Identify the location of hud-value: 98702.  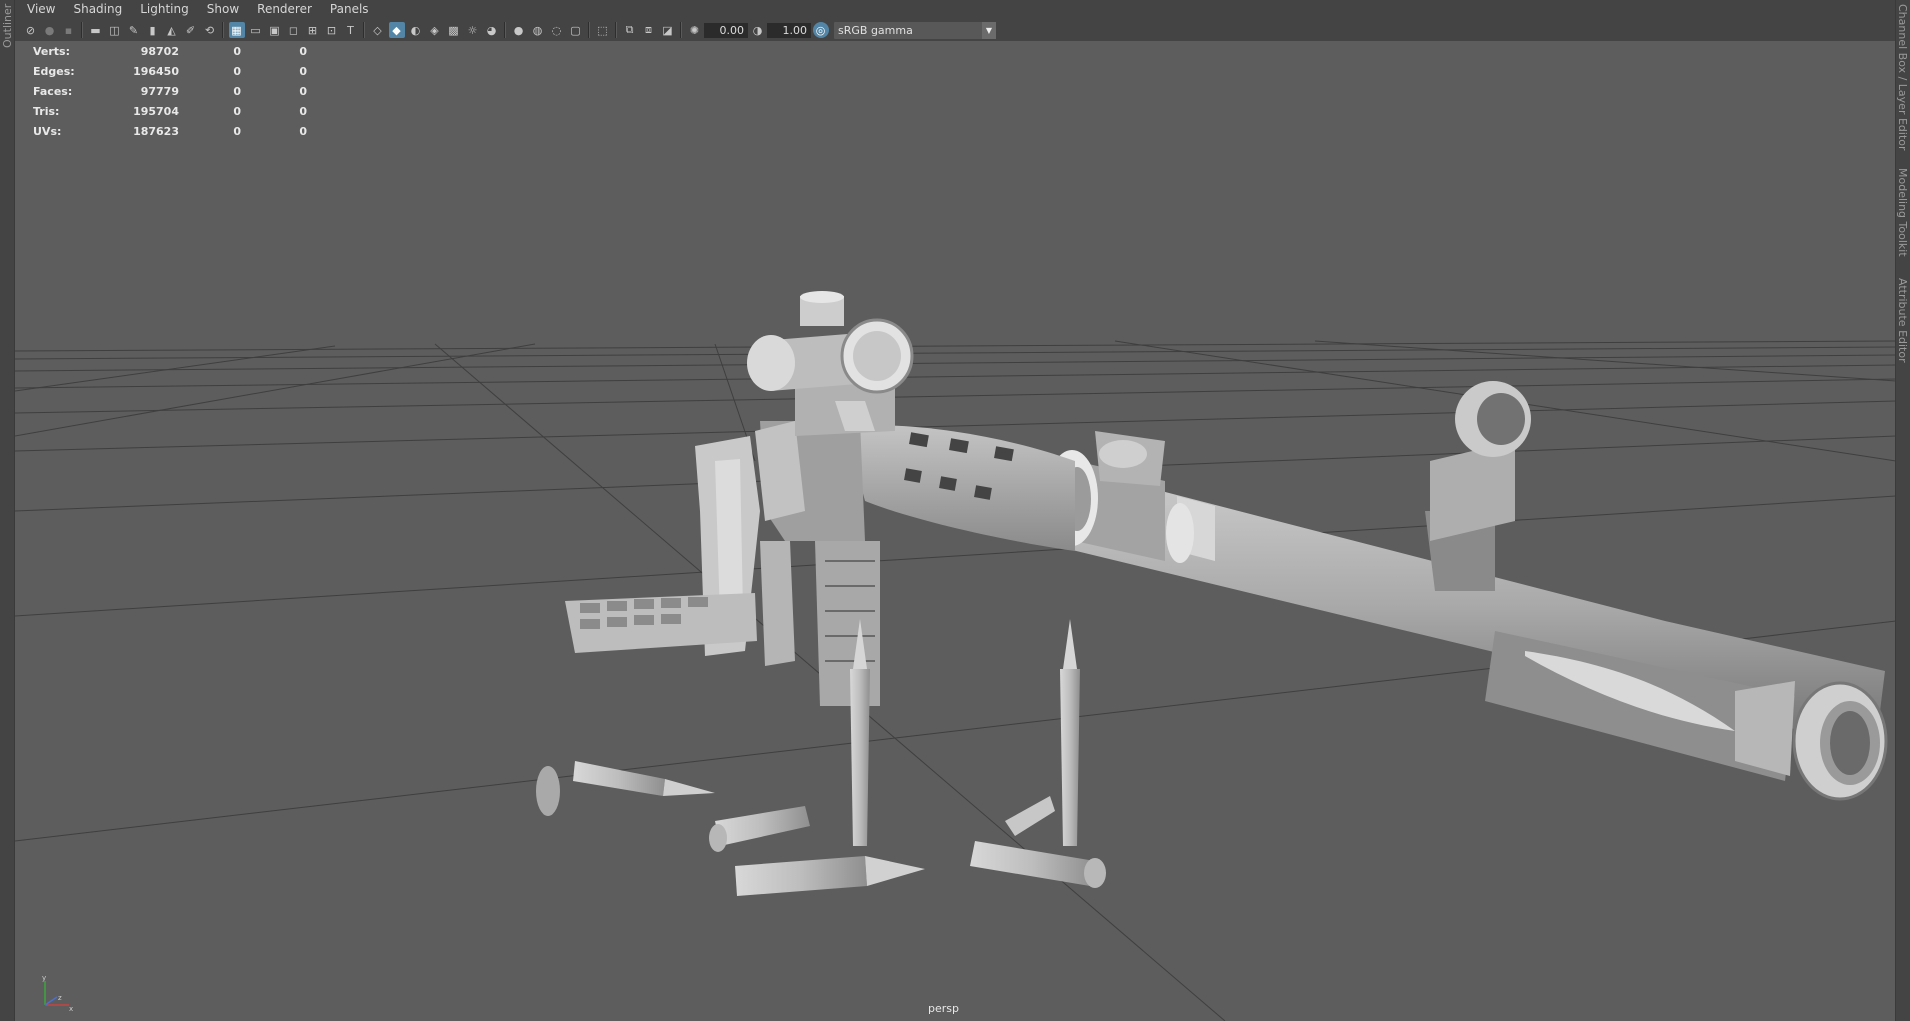
(159, 51).